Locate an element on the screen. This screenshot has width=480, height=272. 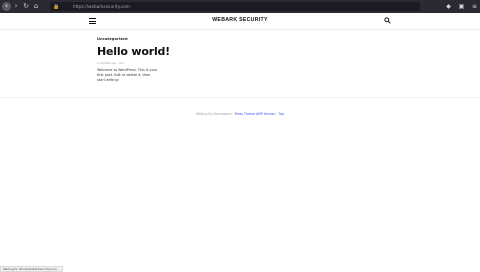
site-title: WEBARK SECURITY is located at coordinates (240, 20).